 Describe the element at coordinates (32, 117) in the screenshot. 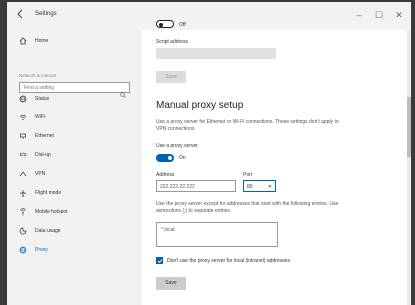

I see `sidebar-item-wifi: WiFi` at that location.